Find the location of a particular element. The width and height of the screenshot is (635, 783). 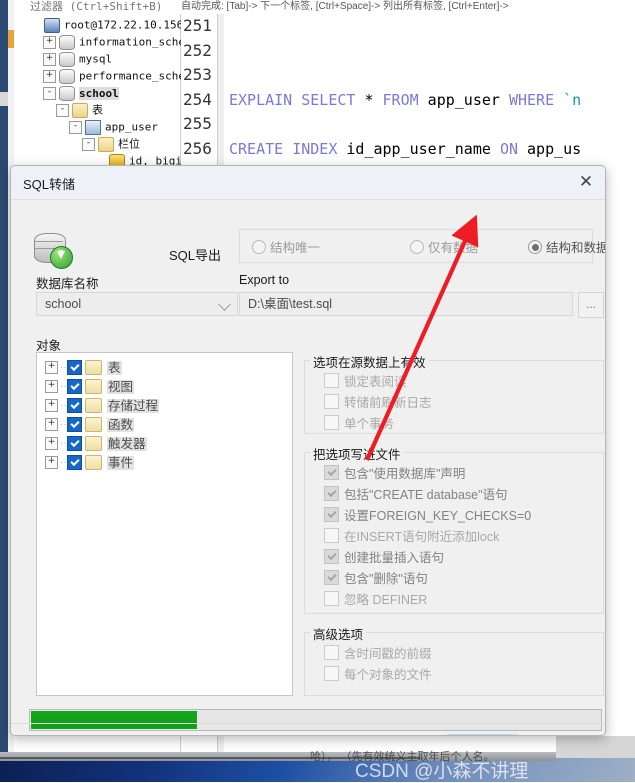

source-option-1: 转储前刷新日志 is located at coordinates (378, 401).